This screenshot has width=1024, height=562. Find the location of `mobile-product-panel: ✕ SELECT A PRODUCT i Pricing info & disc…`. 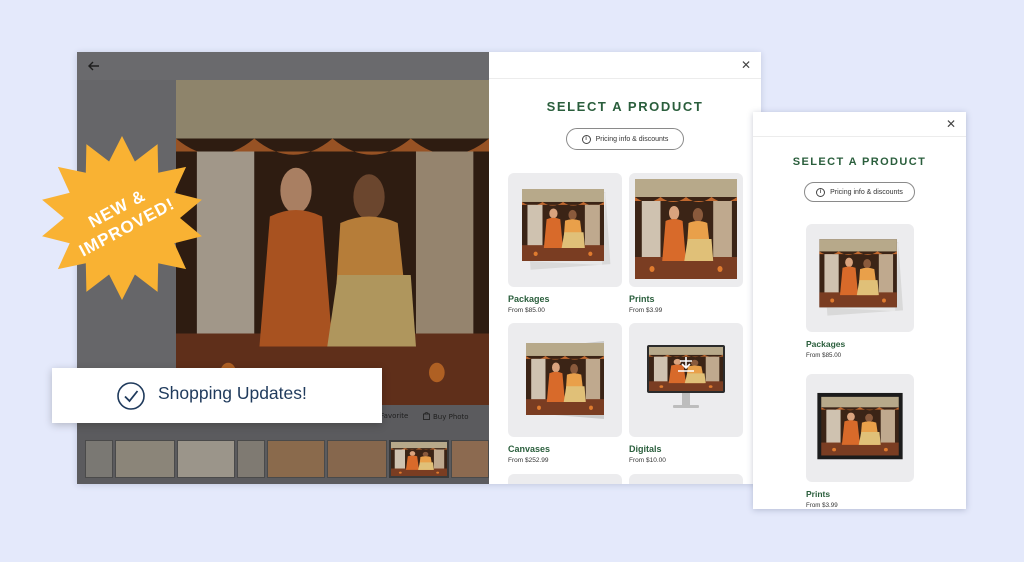

mobile-product-panel: ✕ SELECT A PRODUCT i Pricing info & disc… is located at coordinates (859, 310).